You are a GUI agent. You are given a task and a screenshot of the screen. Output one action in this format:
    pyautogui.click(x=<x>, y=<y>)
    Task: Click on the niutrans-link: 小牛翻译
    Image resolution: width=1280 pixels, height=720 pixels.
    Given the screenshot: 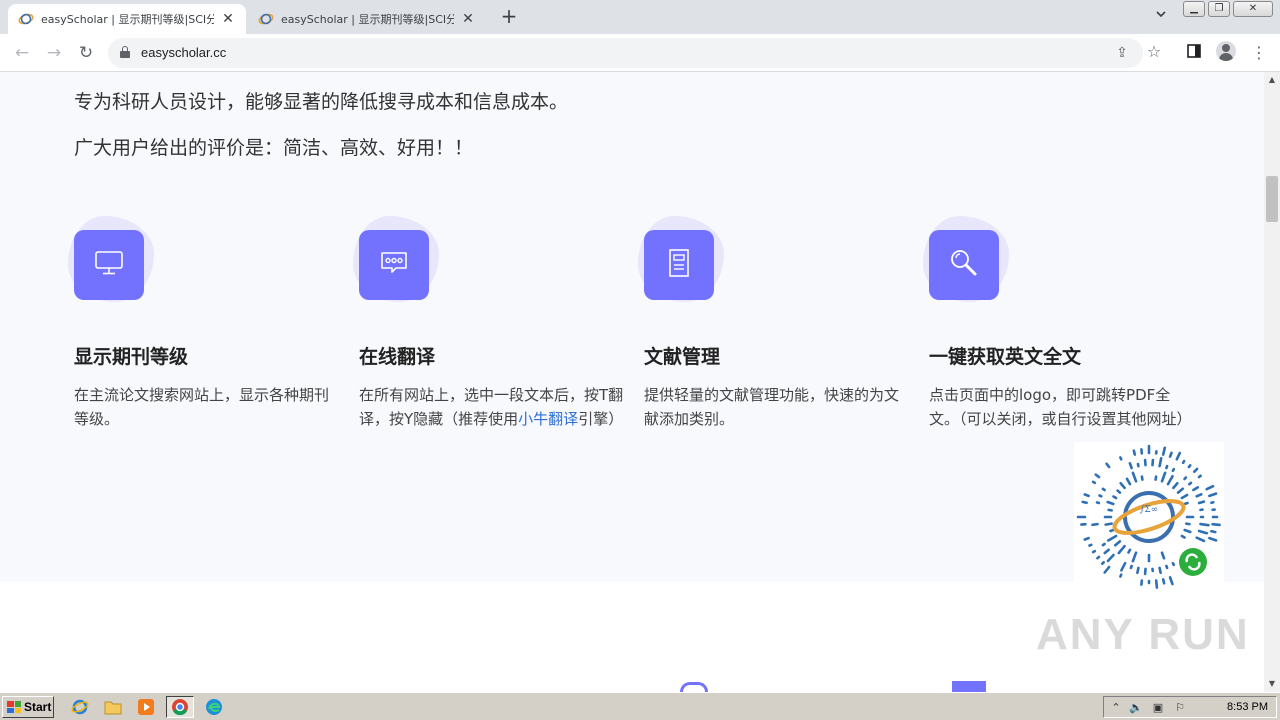 What is the action you would take?
    pyautogui.click(x=548, y=419)
    